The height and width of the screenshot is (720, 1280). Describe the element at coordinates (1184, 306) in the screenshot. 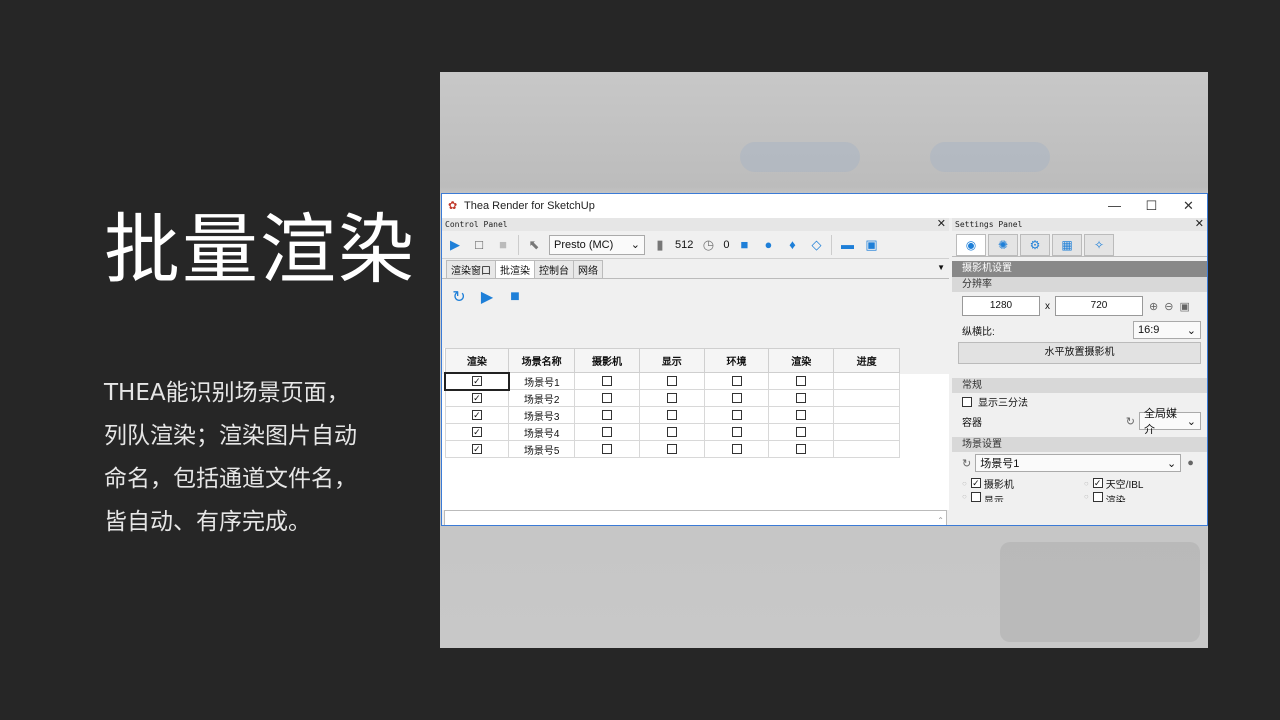

I see `portrait-icon: ▣` at that location.